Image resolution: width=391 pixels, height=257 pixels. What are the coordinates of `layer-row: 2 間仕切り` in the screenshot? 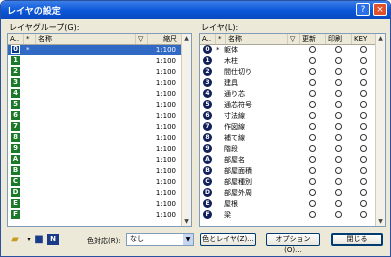 It's located at (288, 72).